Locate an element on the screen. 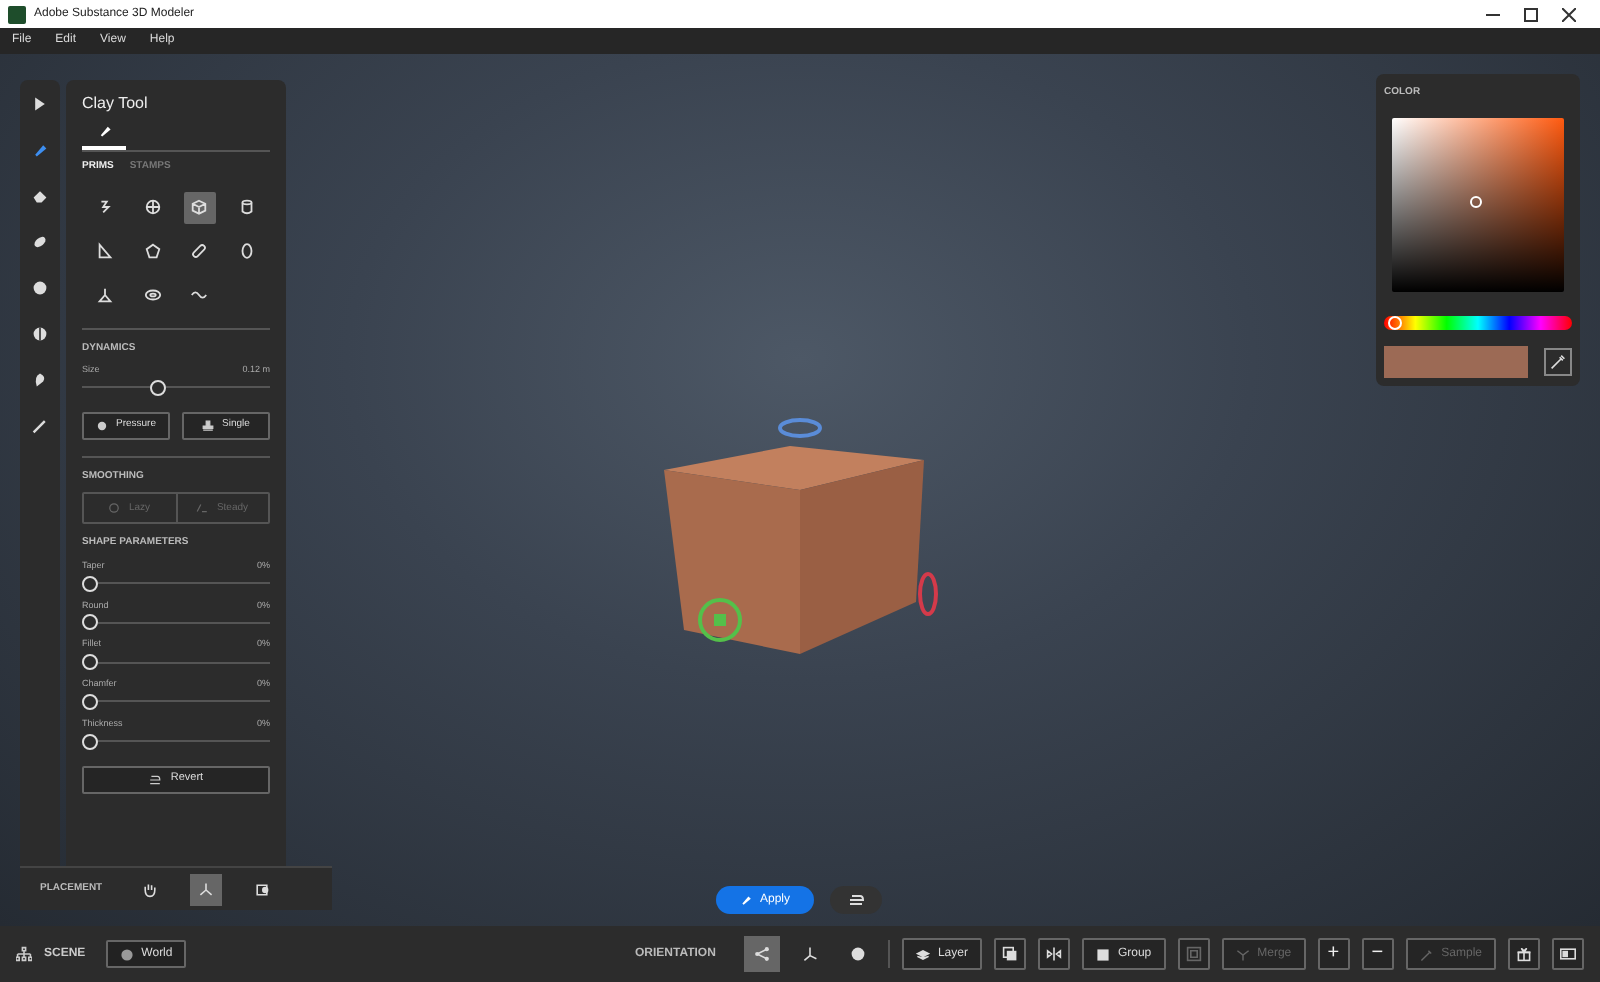  share-icon is located at coordinates (761, 954).